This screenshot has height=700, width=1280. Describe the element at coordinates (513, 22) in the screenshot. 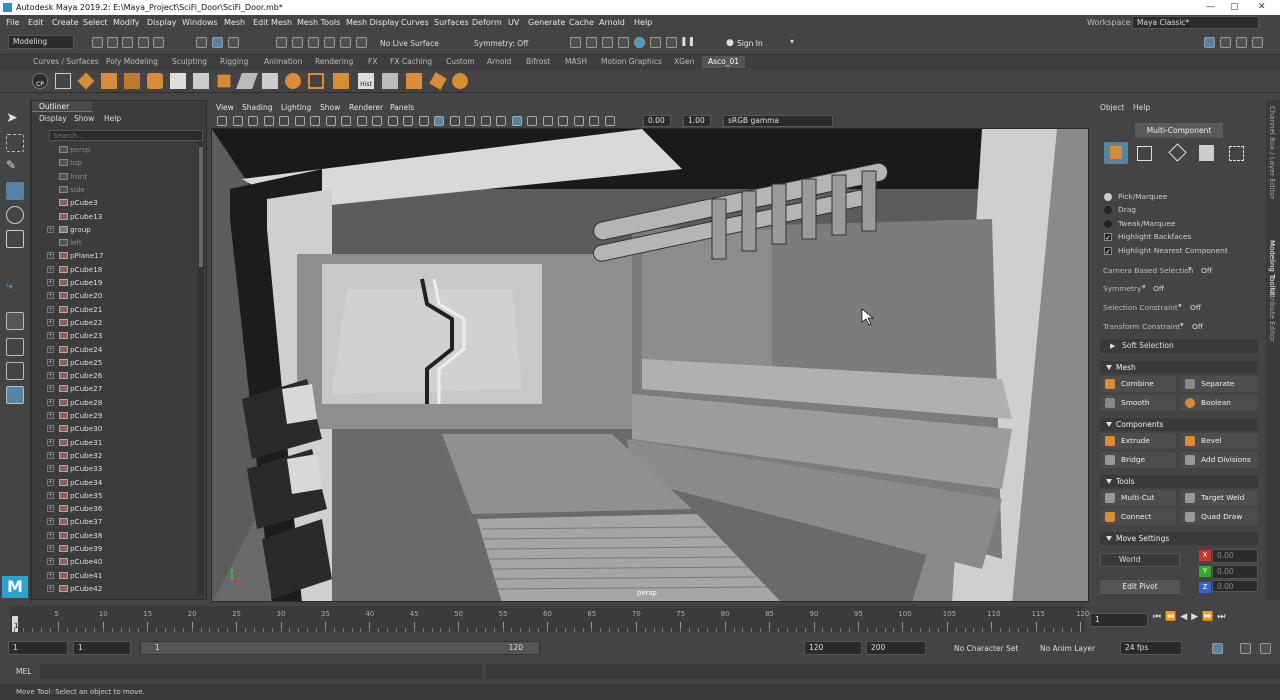

I see `menu-uv: UV` at that location.